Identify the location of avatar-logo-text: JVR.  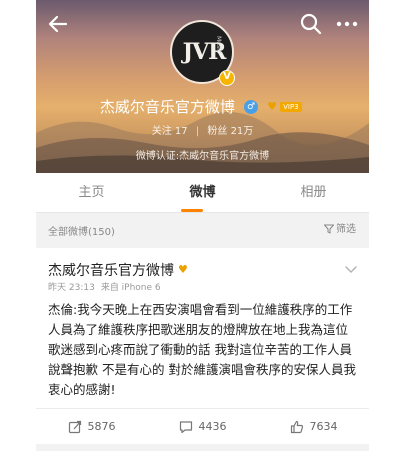
(204, 52).